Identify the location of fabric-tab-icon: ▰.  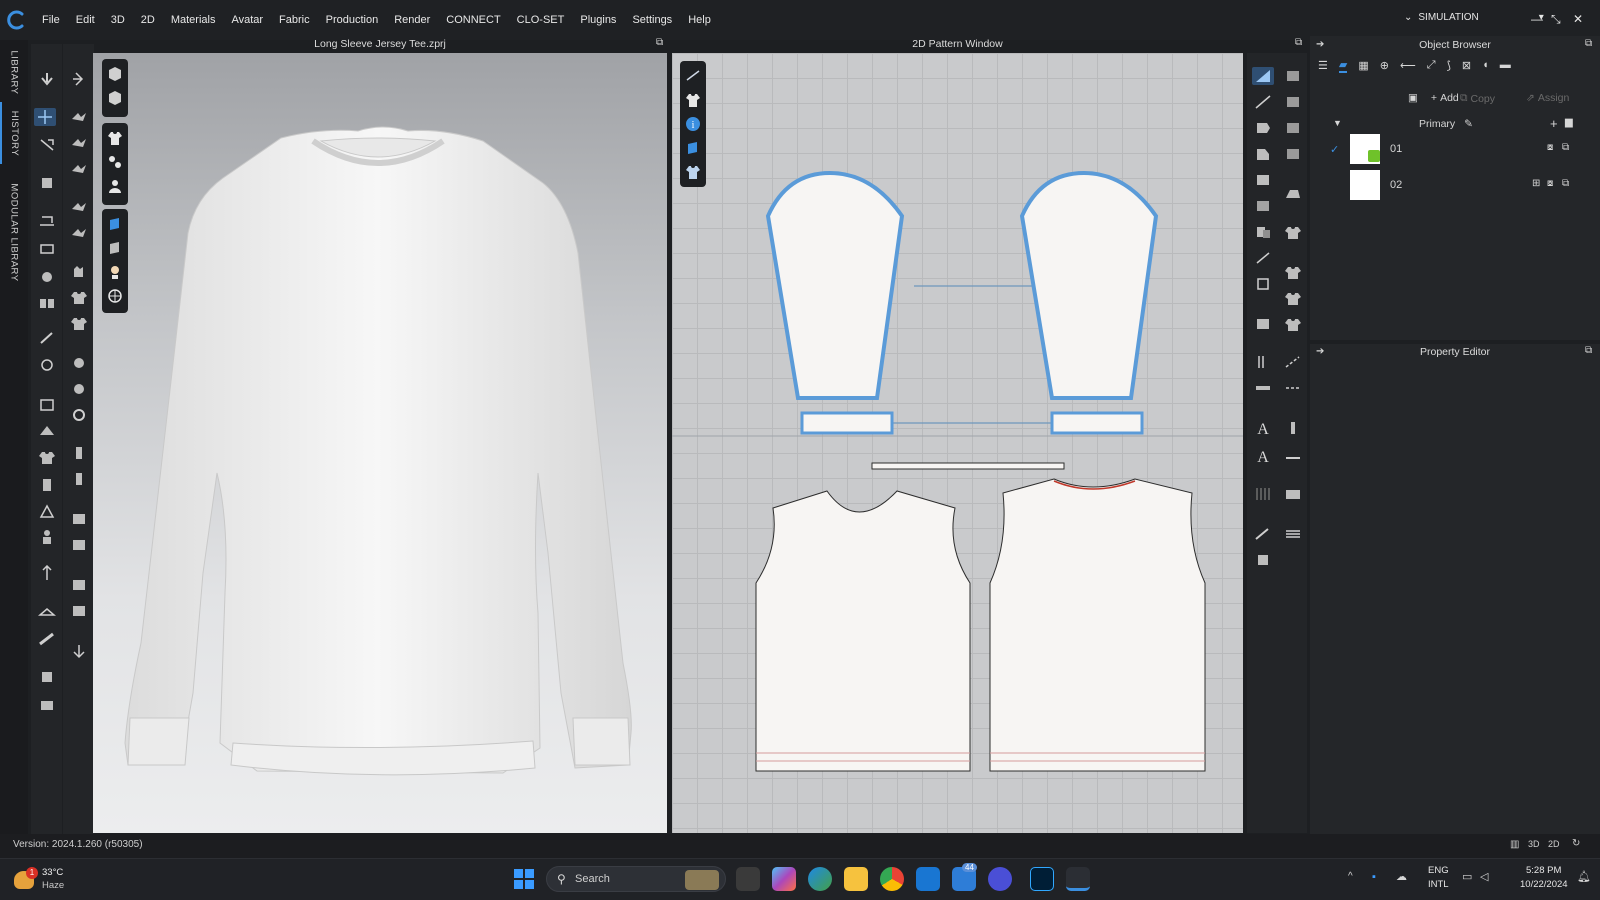
(1343, 65).